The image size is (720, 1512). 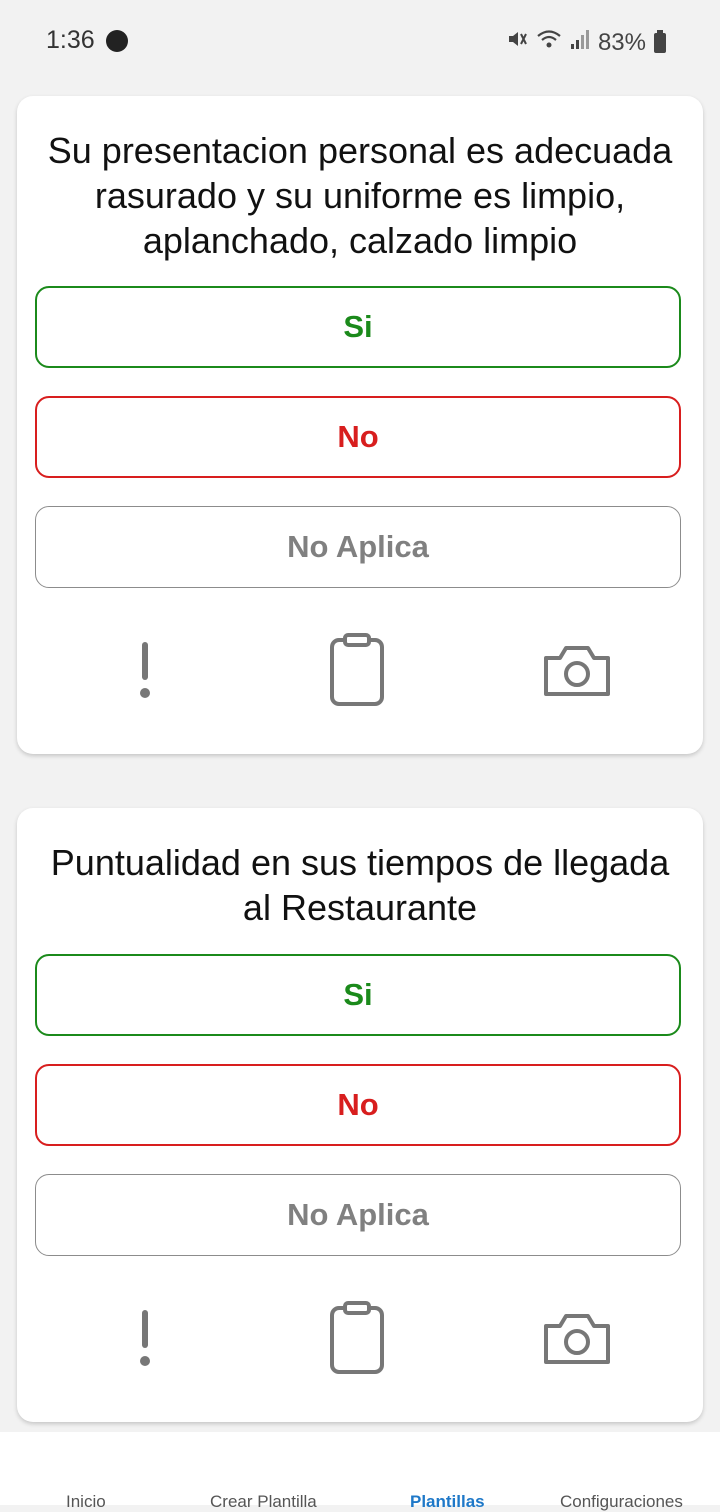 What do you see at coordinates (86, 1502) in the screenshot?
I see `nav-item-inicio: Inicio` at bounding box center [86, 1502].